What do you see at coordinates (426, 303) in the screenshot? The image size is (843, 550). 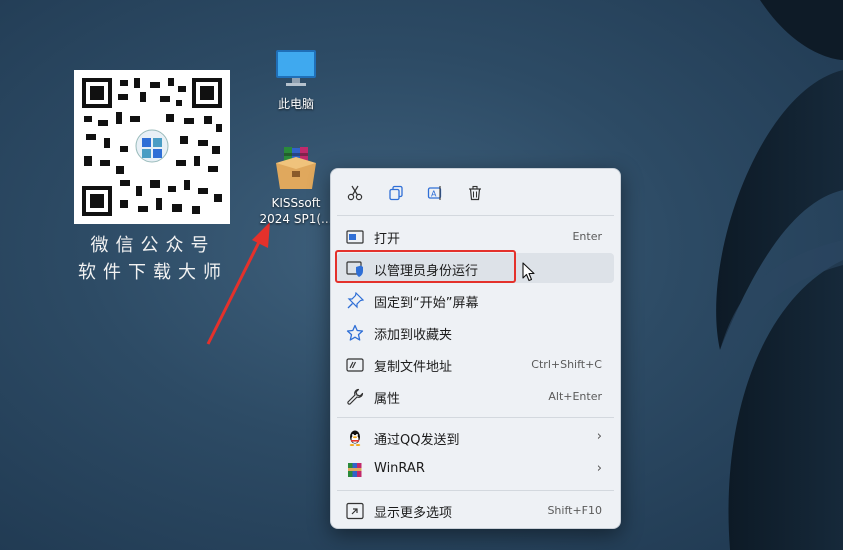 I see `menu-item-label: 固定到“开始”屏幕` at bounding box center [426, 303].